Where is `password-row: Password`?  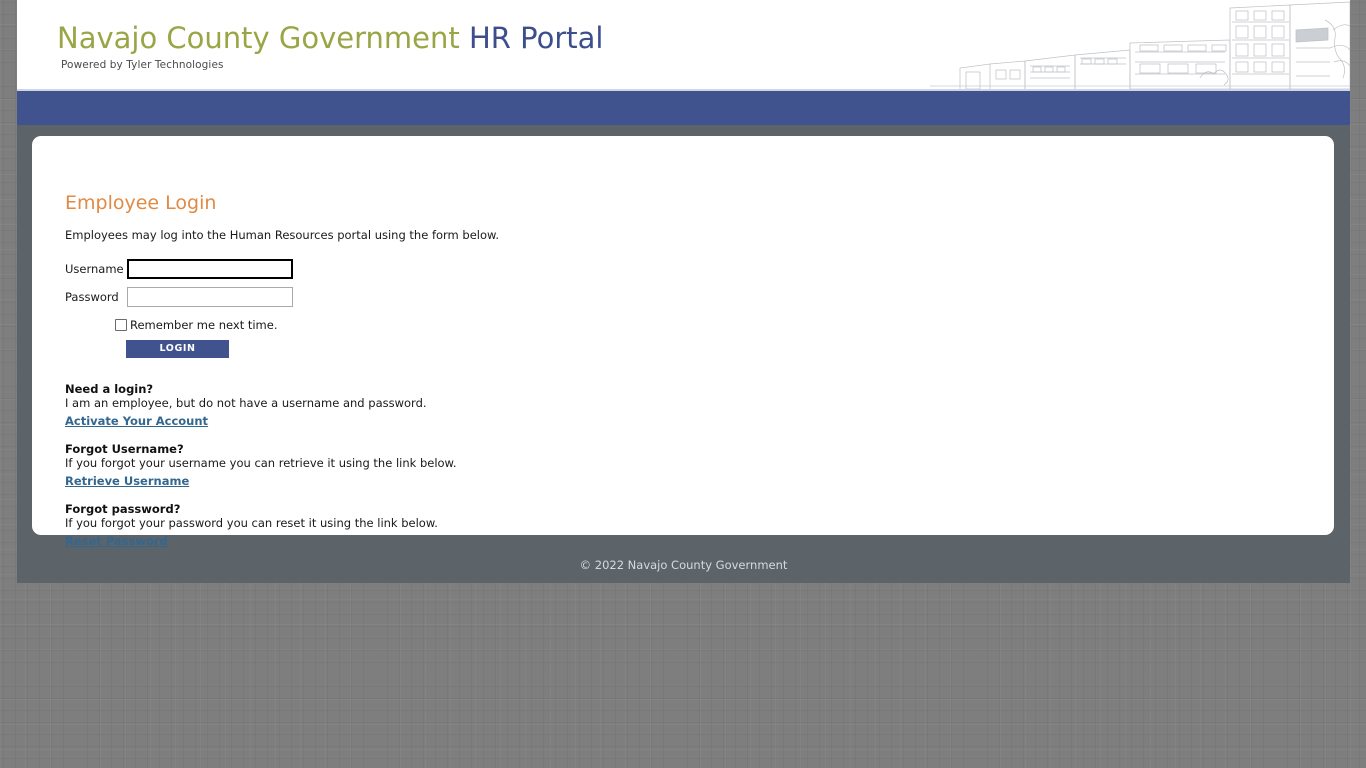 password-row: Password is located at coordinates (179, 296).